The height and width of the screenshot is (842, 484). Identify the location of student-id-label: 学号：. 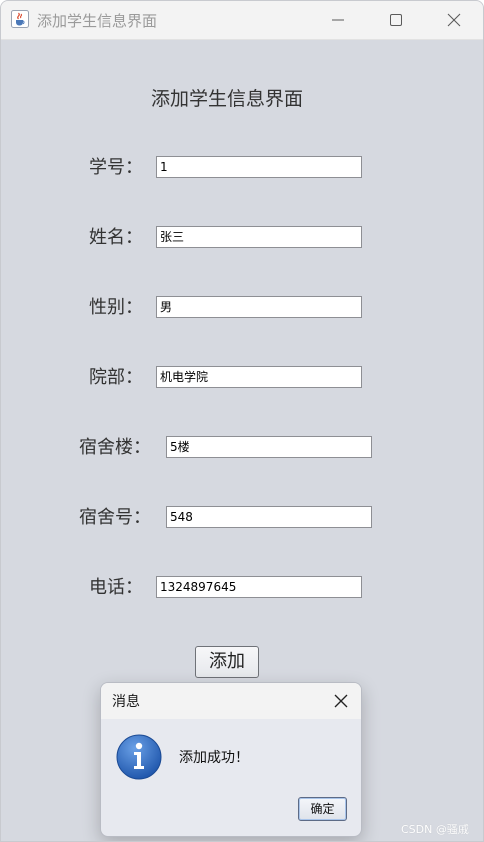
(116, 167).